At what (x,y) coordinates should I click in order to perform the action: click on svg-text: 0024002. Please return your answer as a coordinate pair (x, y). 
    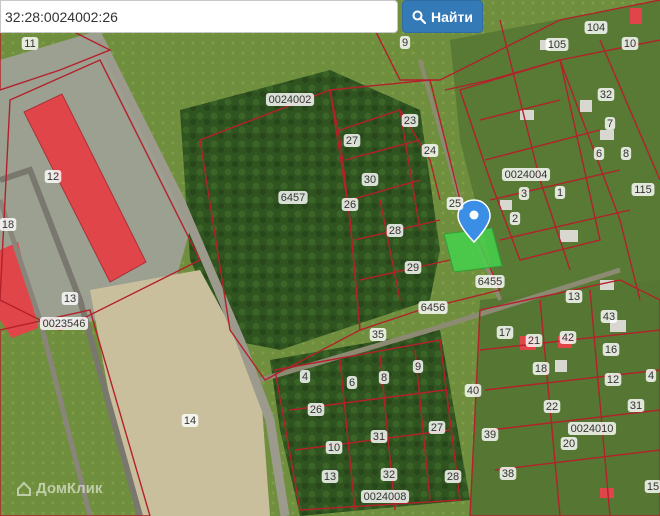
    Looking at the image, I should click on (290, 100).